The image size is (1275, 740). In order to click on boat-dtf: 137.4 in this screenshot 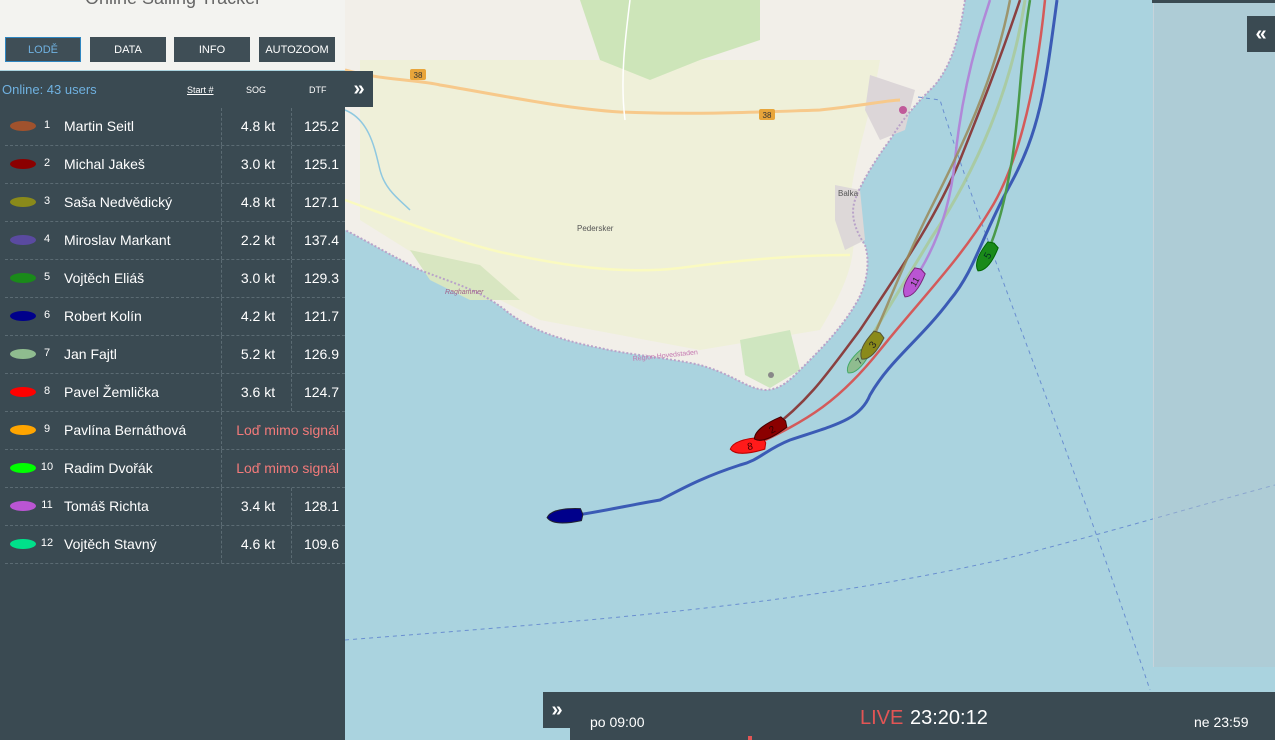, I will do `click(321, 240)`.